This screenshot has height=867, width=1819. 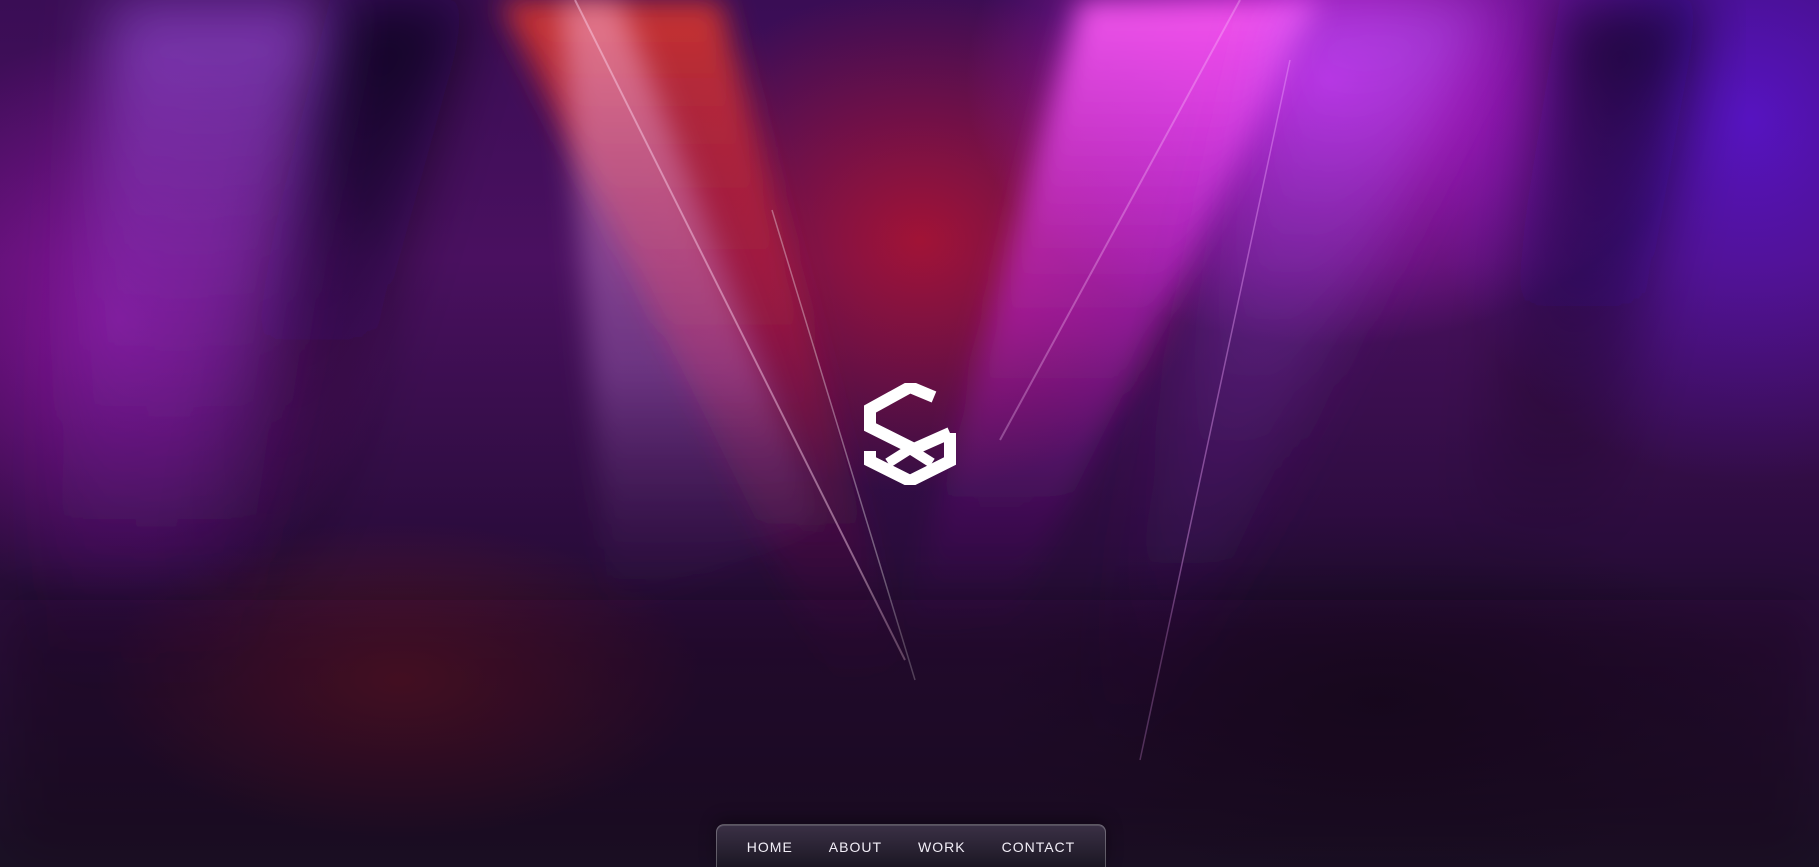 I want to click on nav-item-home: HOME, so click(x=770, y=846).